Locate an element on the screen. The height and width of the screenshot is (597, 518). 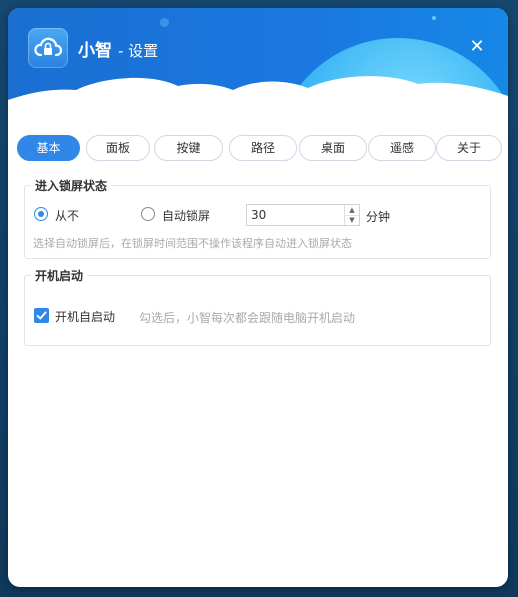
tab-basic: 基本 is located at coordinates (48, 148).